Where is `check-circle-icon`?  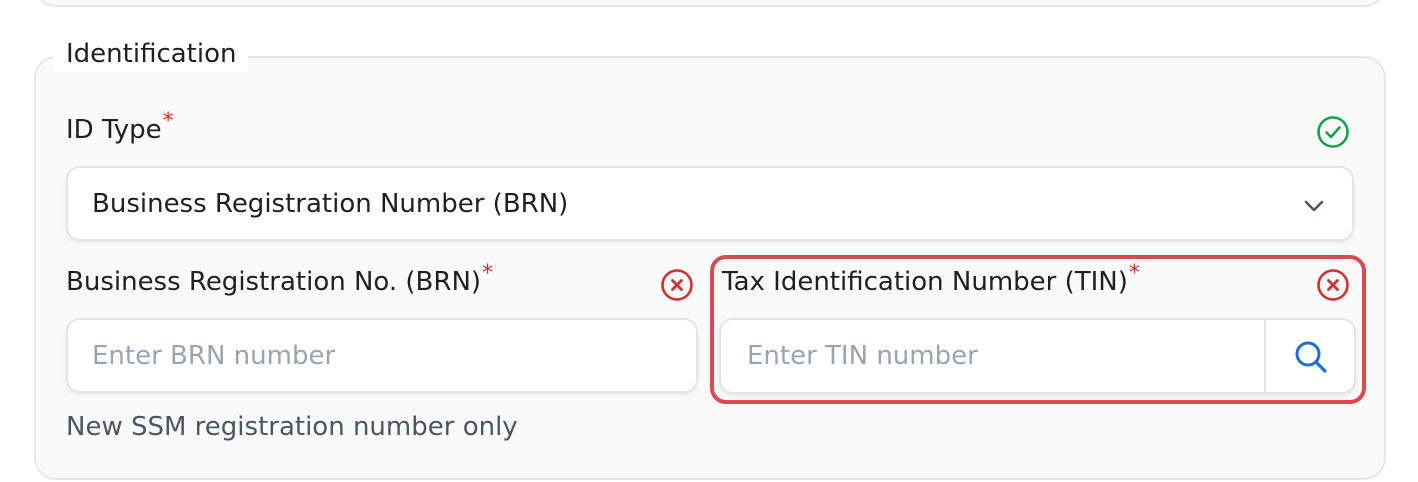
check-circle-icon is located at coordinates (1333, 132).